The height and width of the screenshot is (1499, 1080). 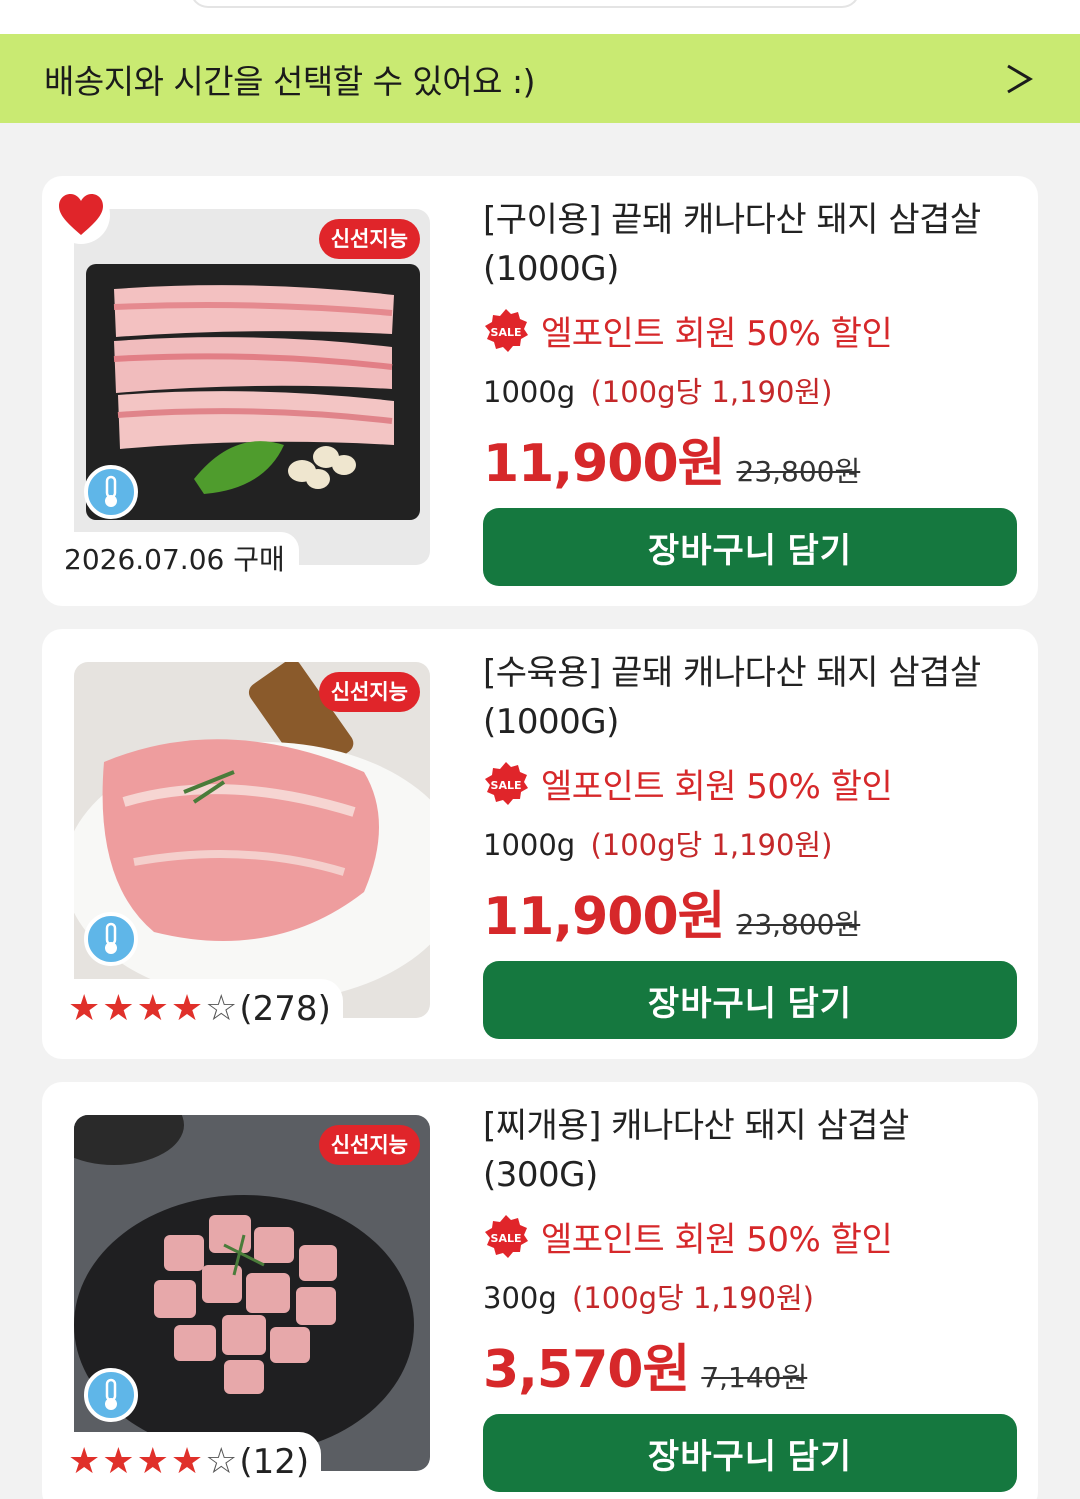 I want to click on product-title: [구이용] 끝돼 캐나다산 돼지 삼겹살 (1000G), so click(x=753, y=245).